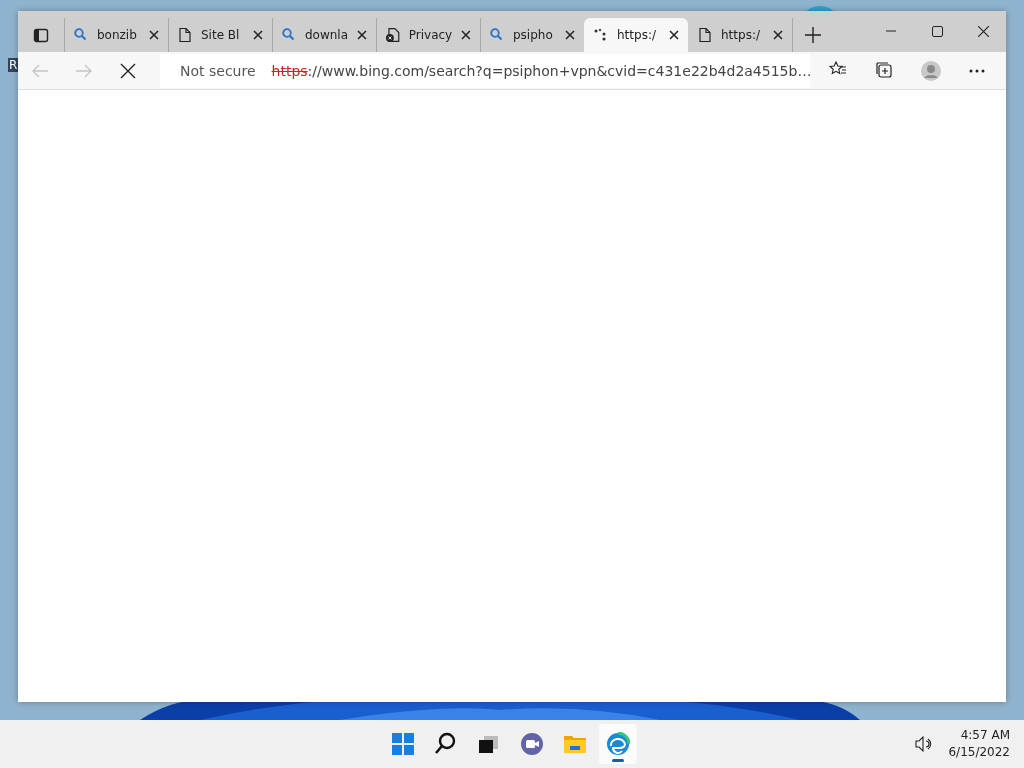  Describe the element at coordinates (977, 70) in the screenshot. I see `more-menu-icon` at that location.